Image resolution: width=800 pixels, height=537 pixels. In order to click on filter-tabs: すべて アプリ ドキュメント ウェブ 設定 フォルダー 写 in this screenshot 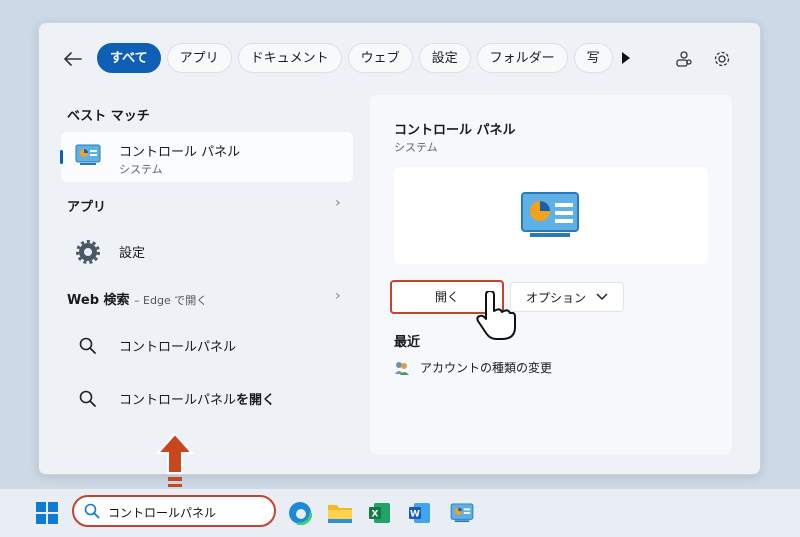, I will do `click(365, 58)`.